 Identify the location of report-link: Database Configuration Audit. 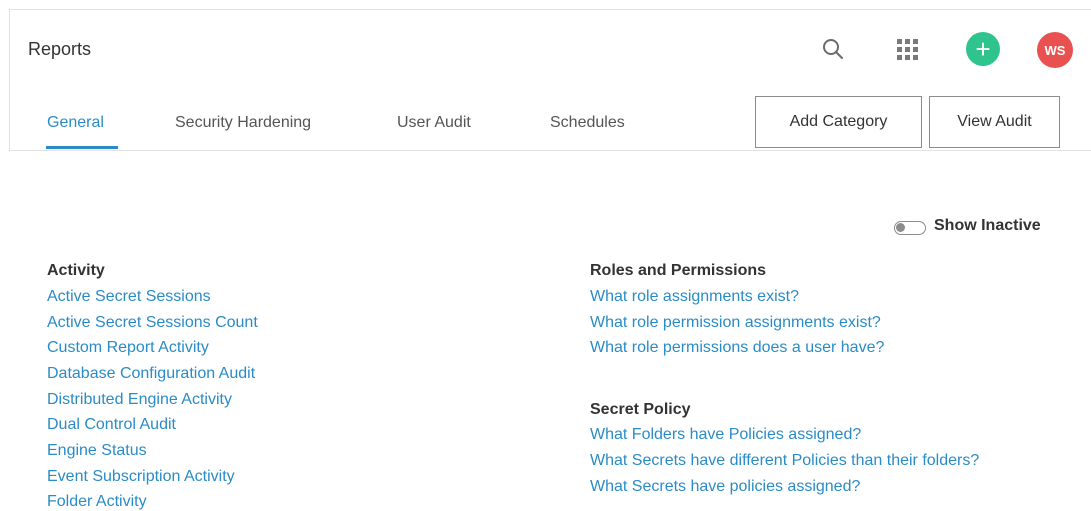
(151, 374).